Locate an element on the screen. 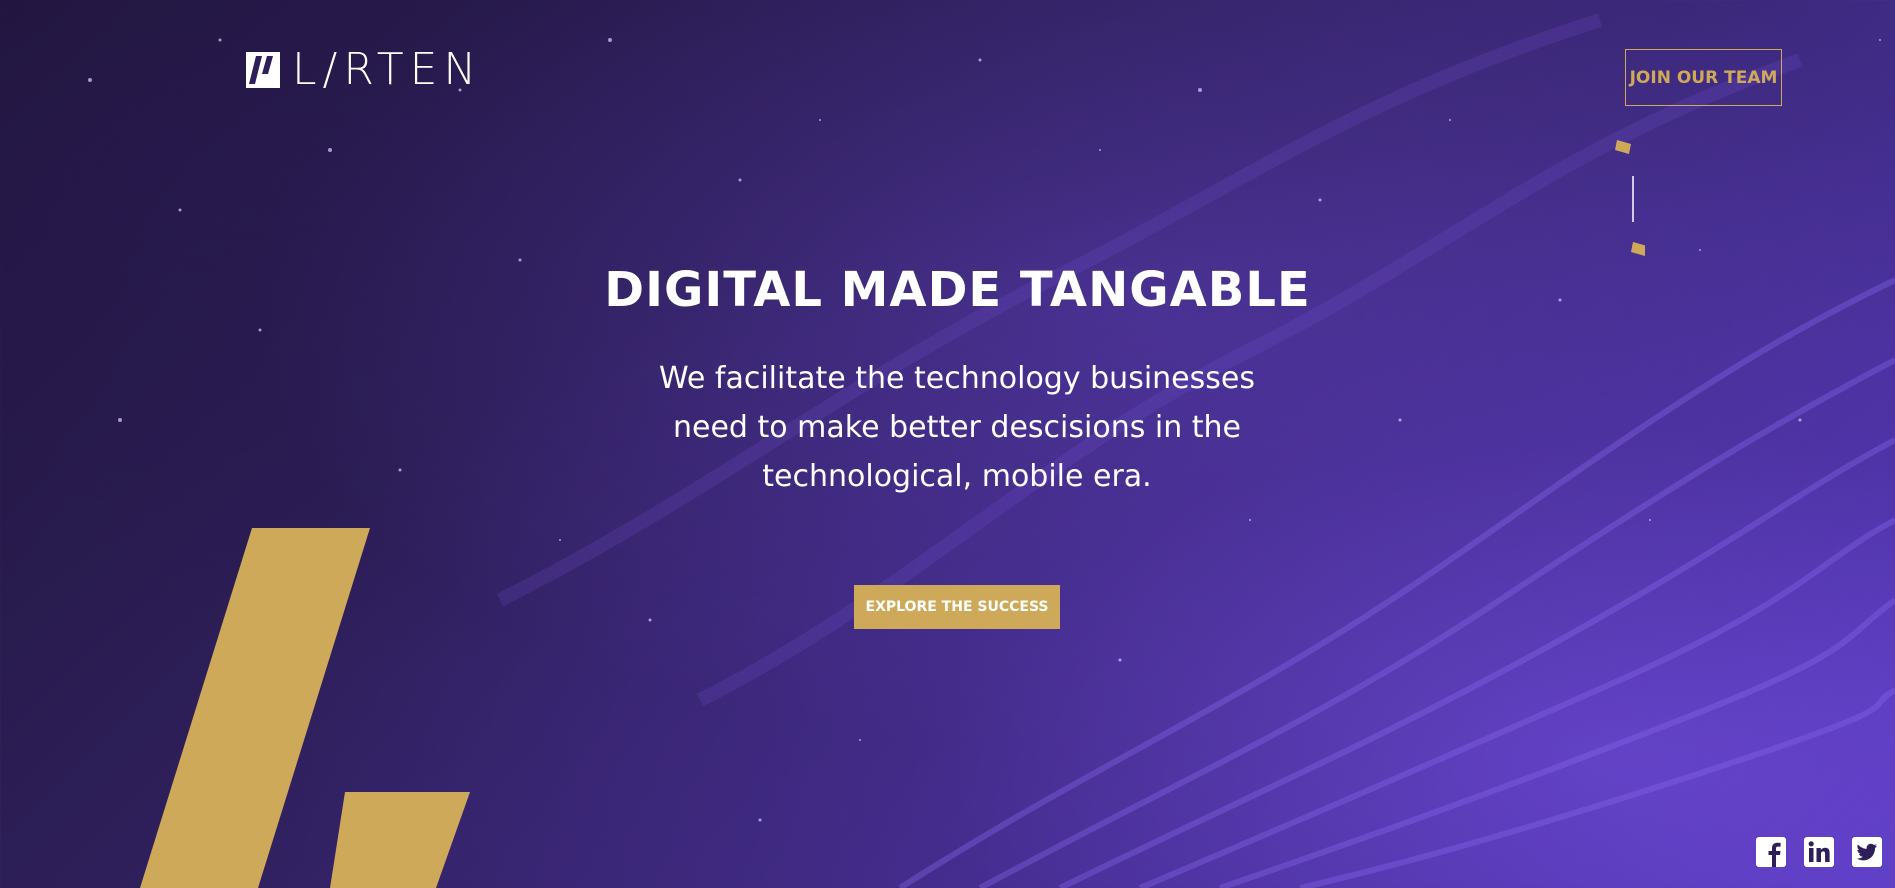 The width and height of the screenshot is (1895, 888). hero-title: DIGITAL MADE TANGABLE is located at coordinates (957, 290).